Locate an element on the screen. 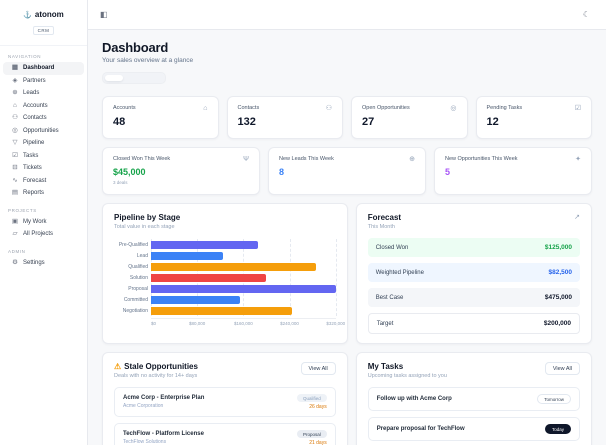 The width and height of the screenshot is (606, 445). sidebar-section-label: Projects is located at coordinates (22, 210).